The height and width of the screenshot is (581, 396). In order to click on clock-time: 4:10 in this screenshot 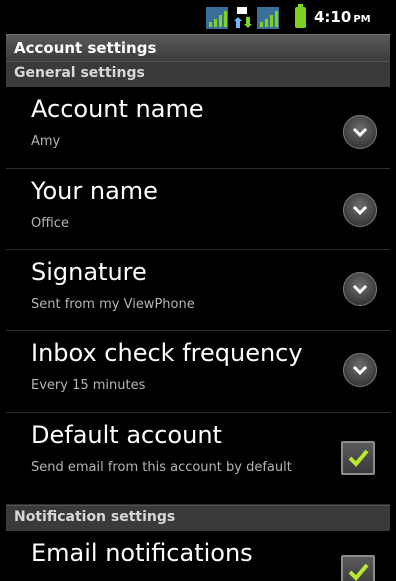, I will do `click(333, 17)`.